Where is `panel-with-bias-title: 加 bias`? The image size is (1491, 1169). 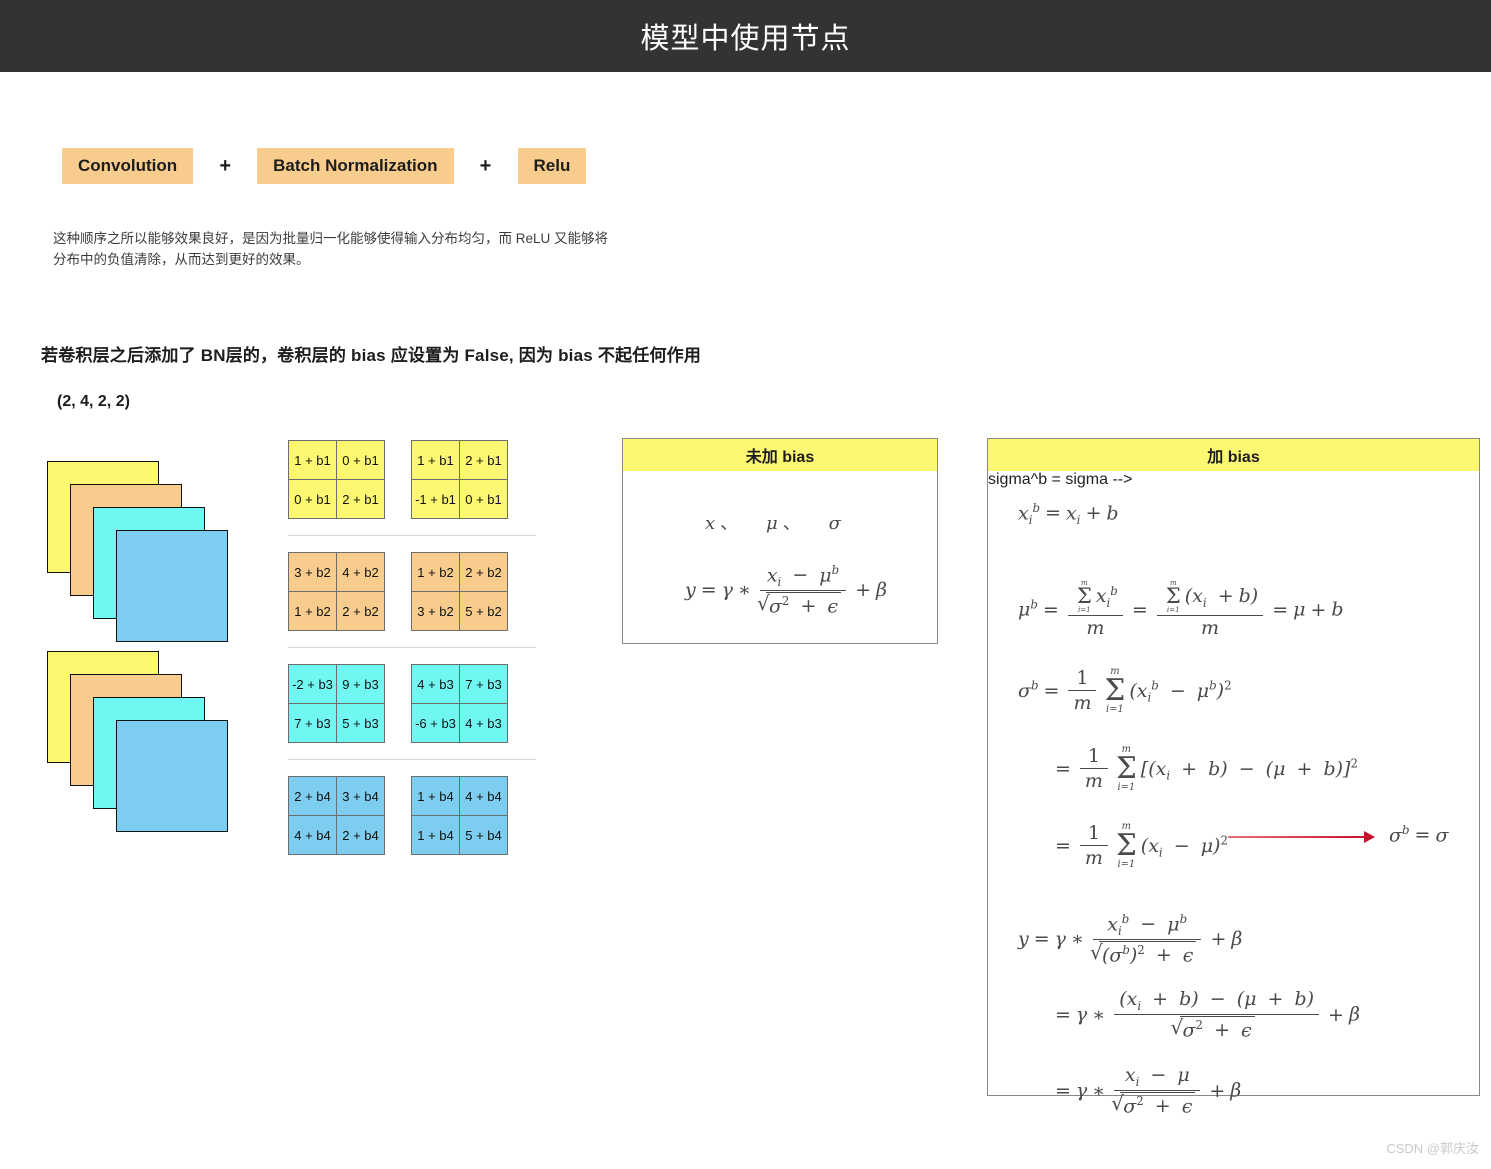
panel-with-bias-title: 加 bias is located at coordinates (1233, 455).